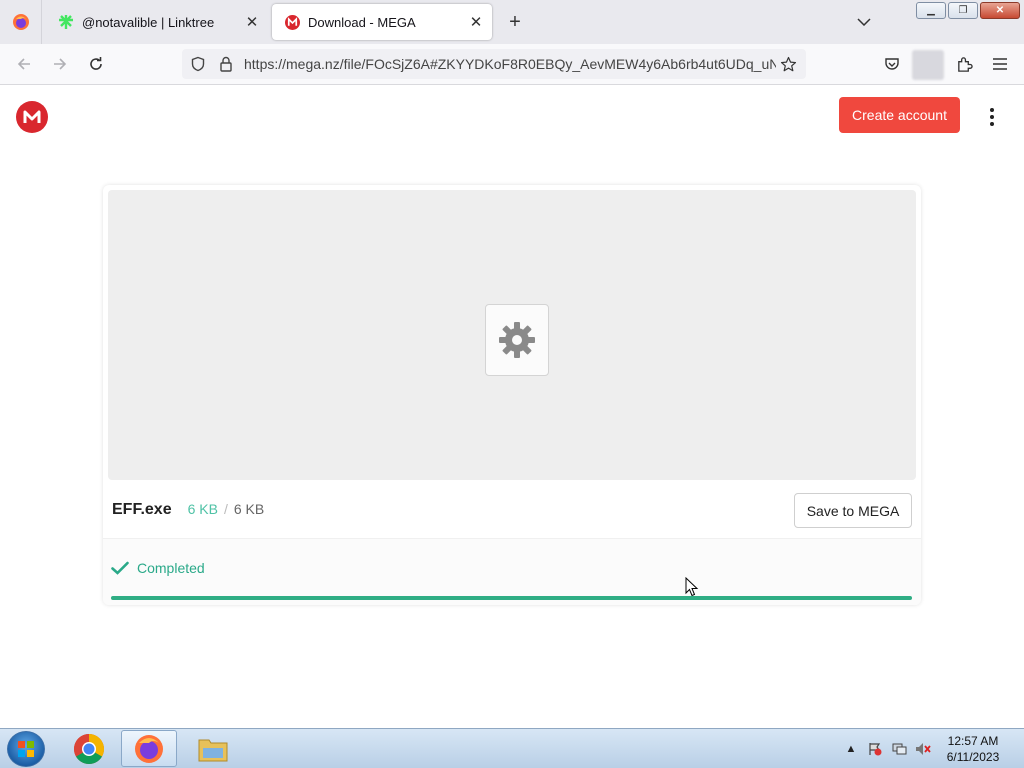  What do you see at coordinates (142, 509) in the screenshot?
I see `file-name: EFF.exe` at bounding box center [142, 509].